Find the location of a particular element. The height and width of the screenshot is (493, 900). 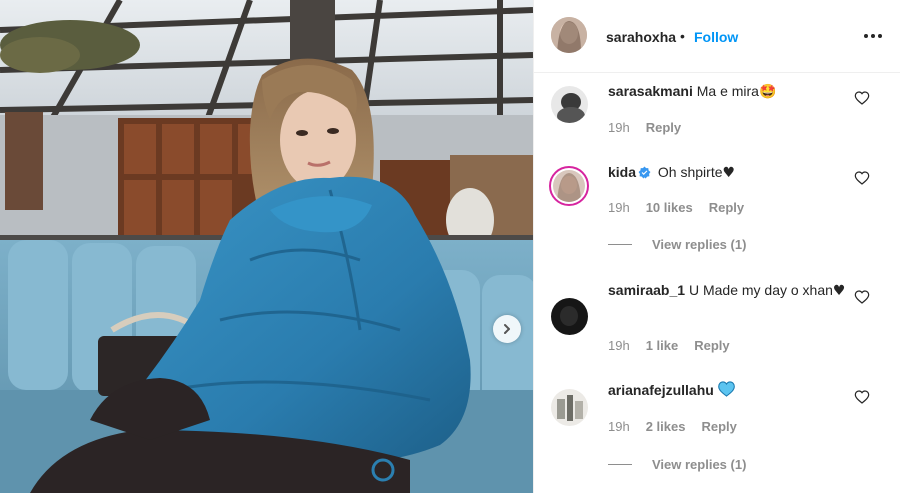

follow-button: Follow is located at coordinates (716, 37).